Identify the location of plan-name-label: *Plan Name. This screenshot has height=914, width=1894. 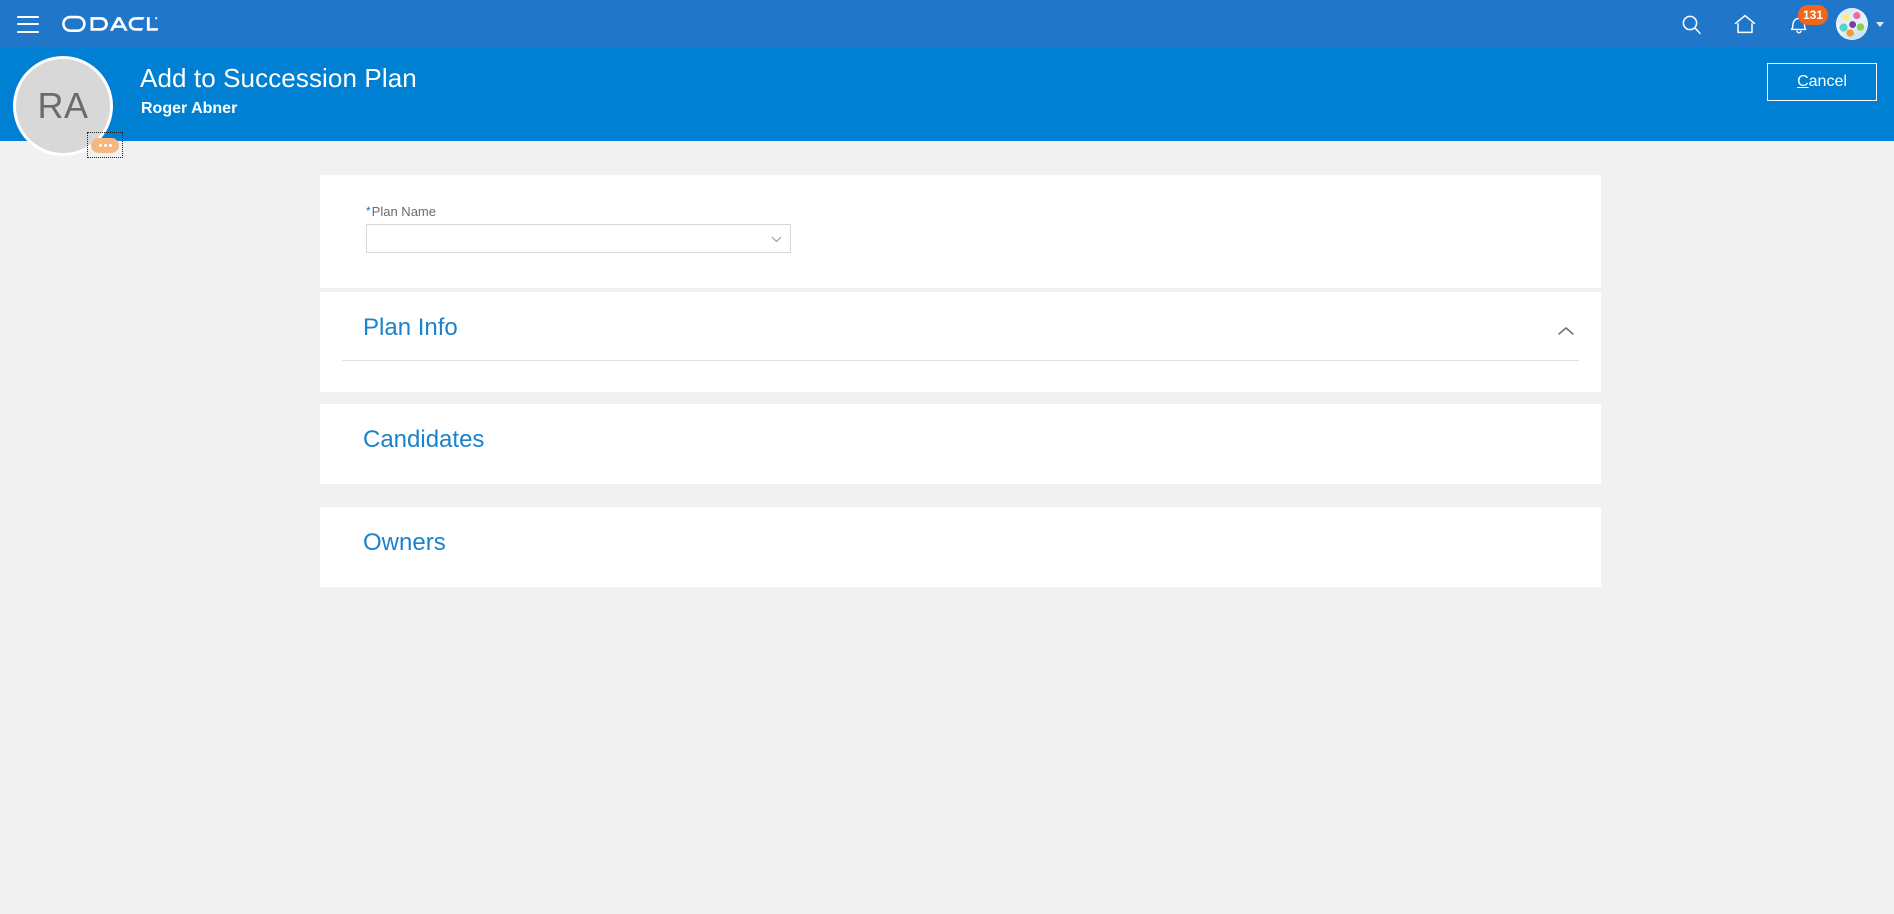
(401, 211).